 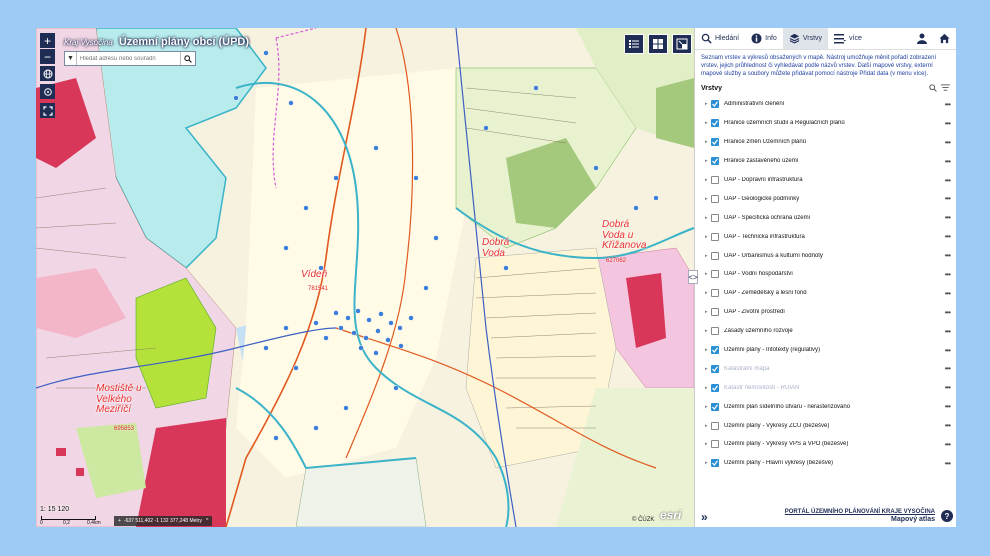 What do you see at coordinates (720, 38) in the screenshot?
I see `tab-search: Hledání` at bounding box center [720, 38].